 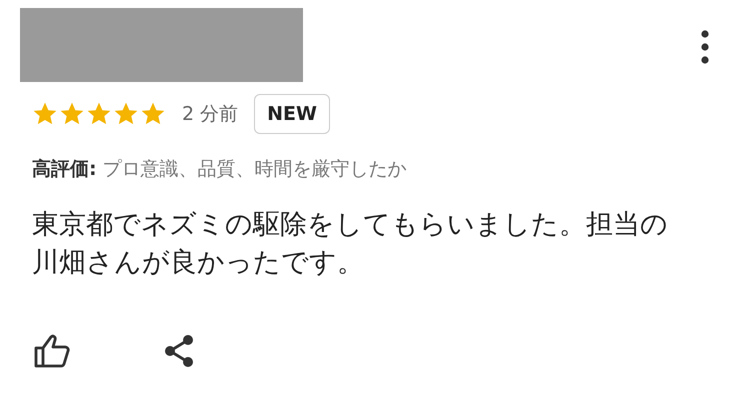 What do you see at coordinates (705, 47) in the screenshot?
I see `more-options-icon` at bounding box center [705, 47].